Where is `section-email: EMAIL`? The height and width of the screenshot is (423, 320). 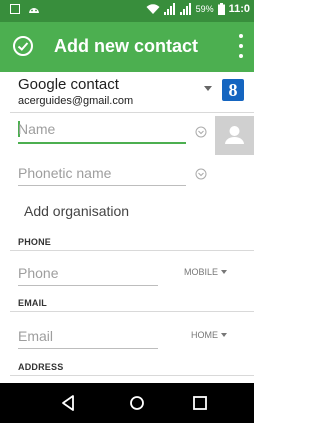
section-email: EMAIL is located at coordinates (32, 303).